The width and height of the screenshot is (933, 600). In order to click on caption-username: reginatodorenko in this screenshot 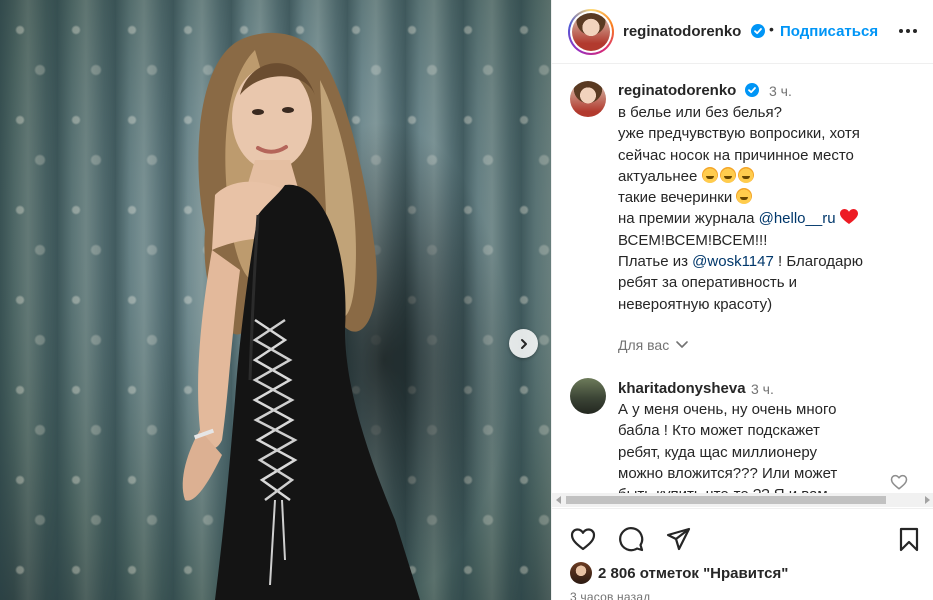, I will do `click(677, 90)`.